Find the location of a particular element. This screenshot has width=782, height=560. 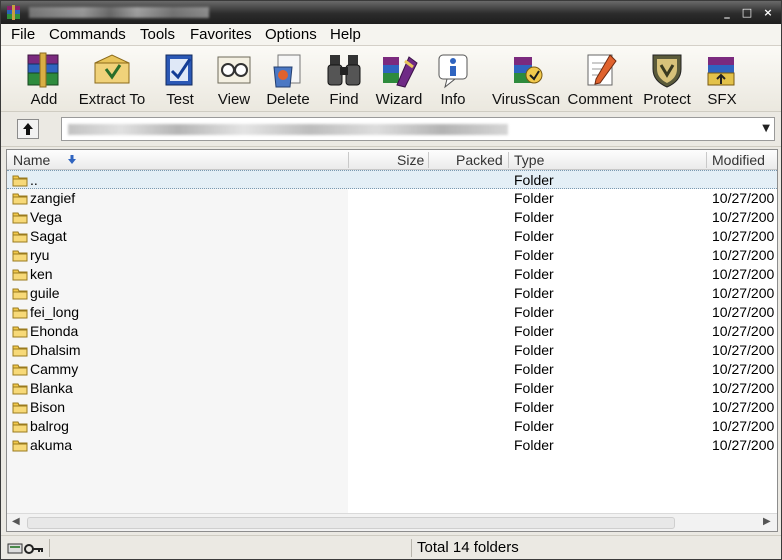

add-button: Add is located at coordinates (44, 80).